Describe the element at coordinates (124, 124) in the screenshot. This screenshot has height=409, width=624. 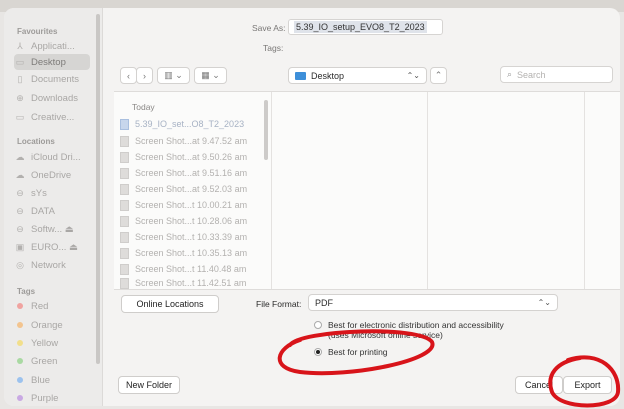
I see `document-icon` at that location.